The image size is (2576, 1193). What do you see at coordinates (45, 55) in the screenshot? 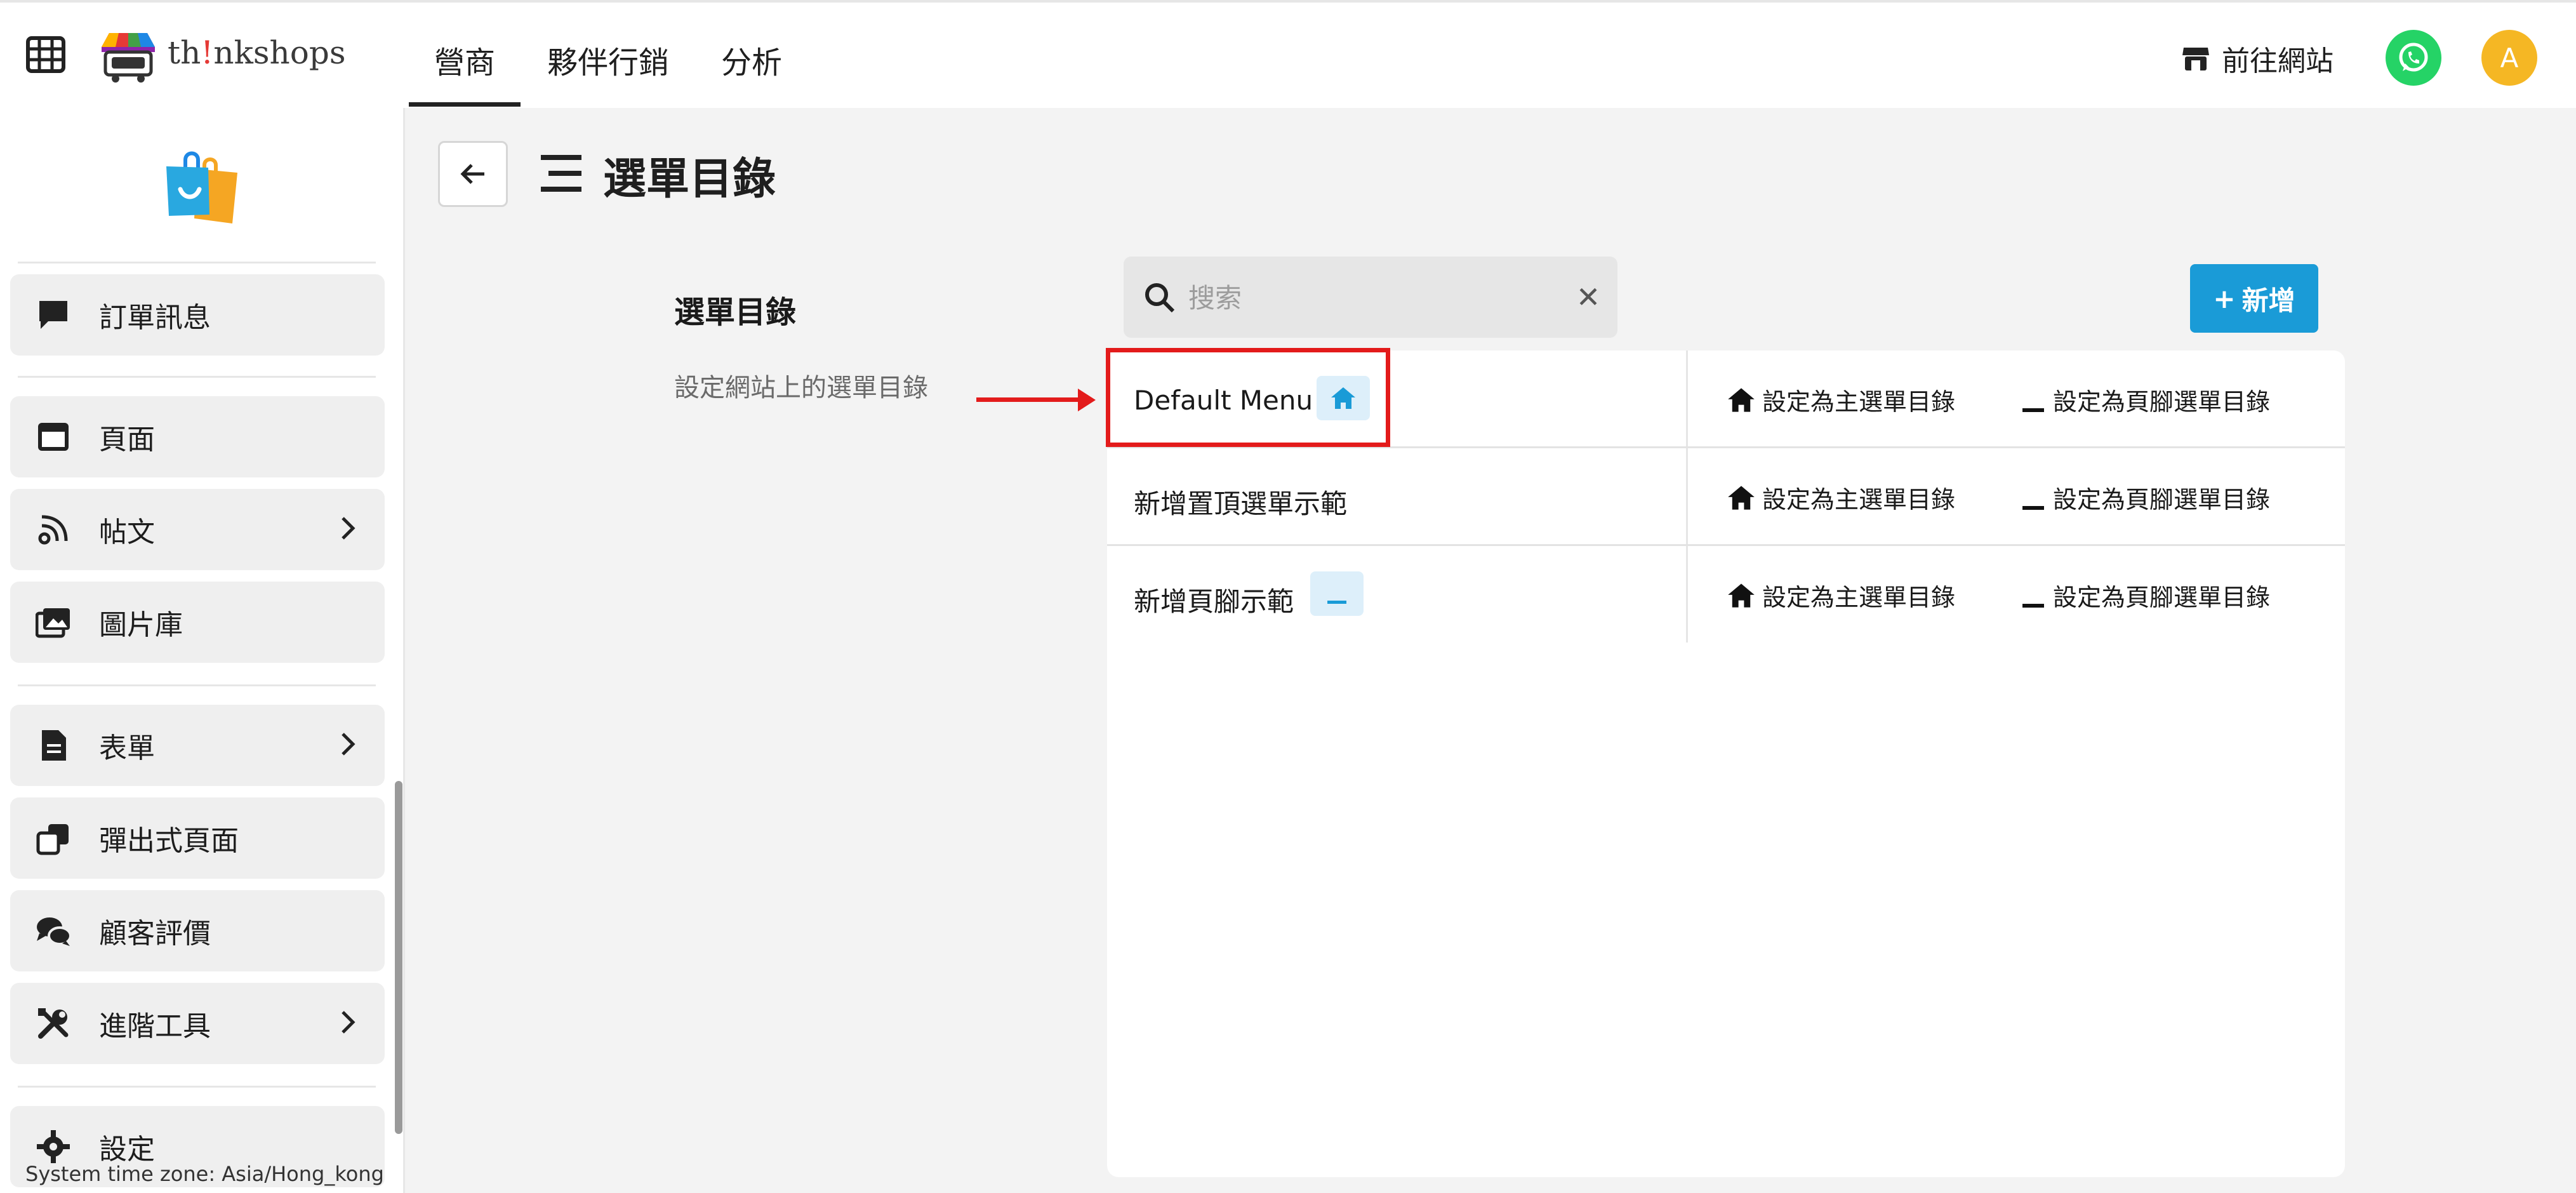
I see `app-grid-icon` at bounding box center [45, 55].